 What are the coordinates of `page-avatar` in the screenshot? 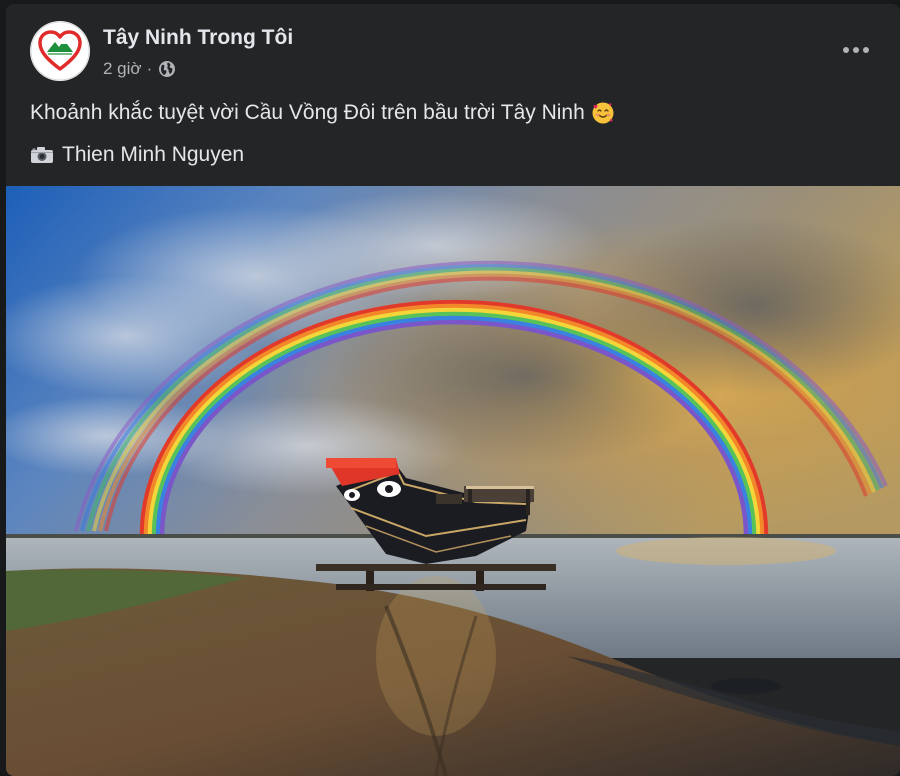 It's located at (60, 51).